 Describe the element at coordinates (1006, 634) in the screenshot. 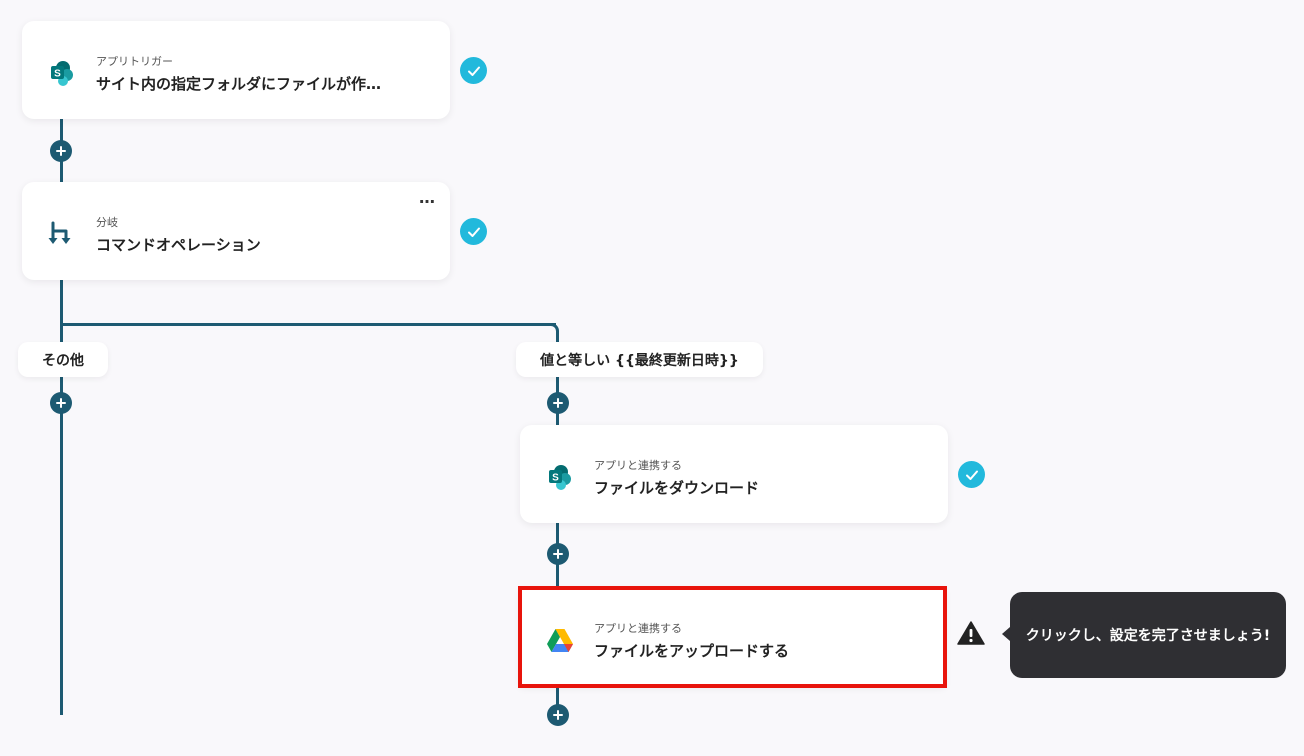

I see `tooltip-arrow` at that location.